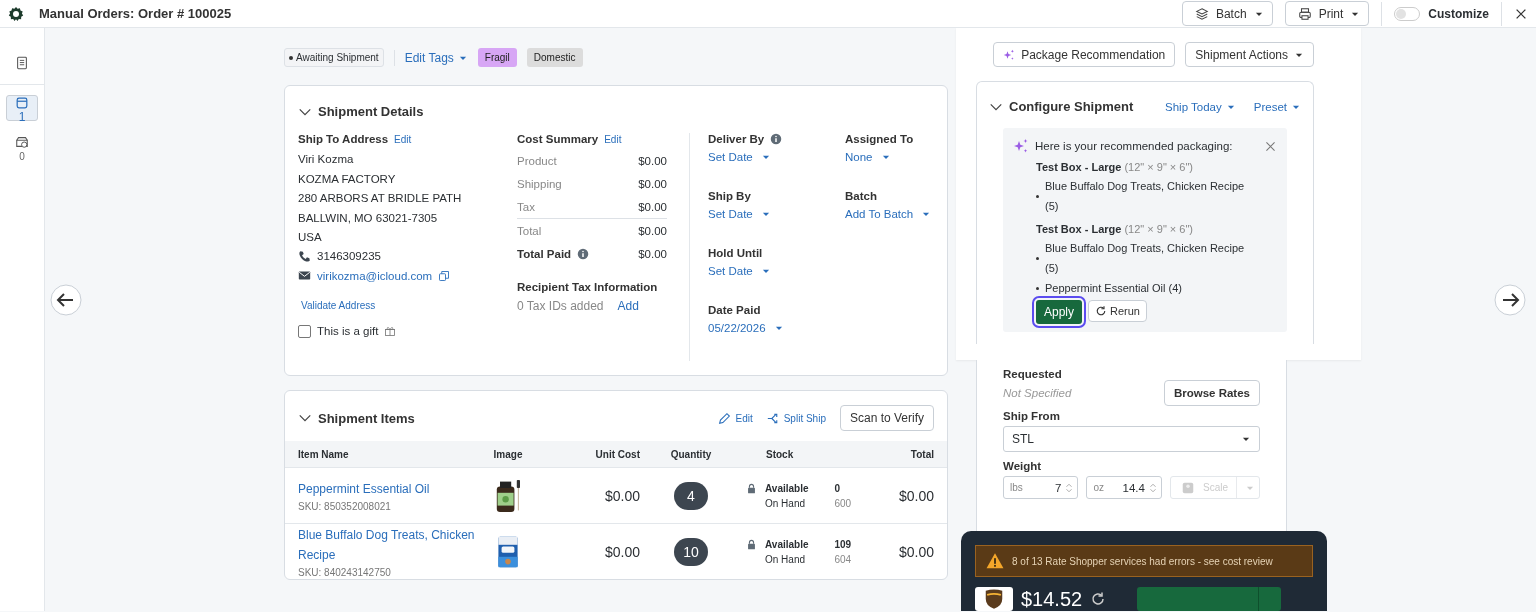 This screenshot has height=612, width=1536. Describe the element at coordinates (1134, 146) in the screenshot. I see `recommendation-heading: Here is your recommended packaging:` at that location.